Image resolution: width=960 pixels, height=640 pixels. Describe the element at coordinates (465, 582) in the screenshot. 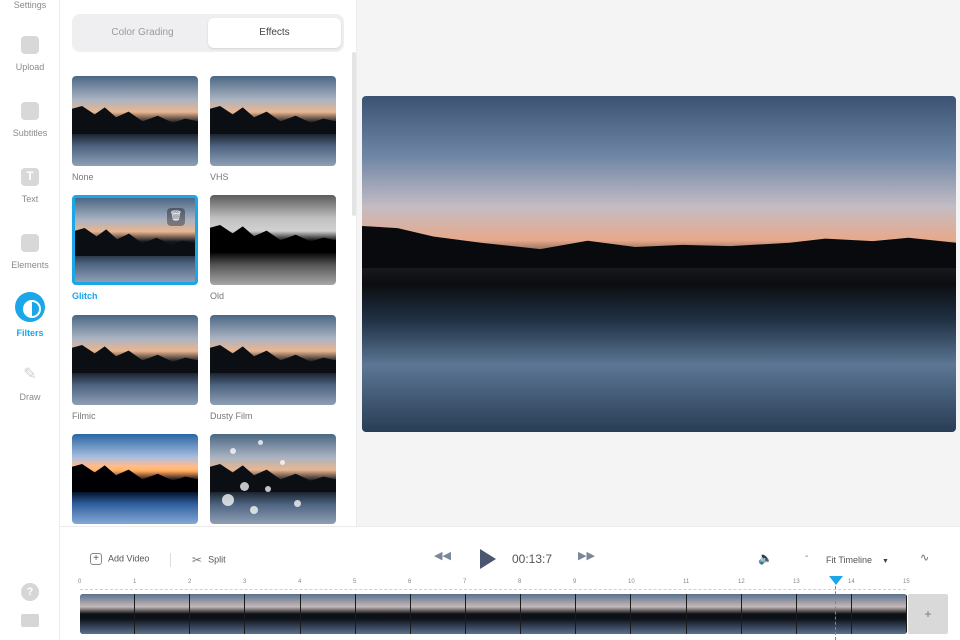

I see `ruler-tick: 7` at that location.